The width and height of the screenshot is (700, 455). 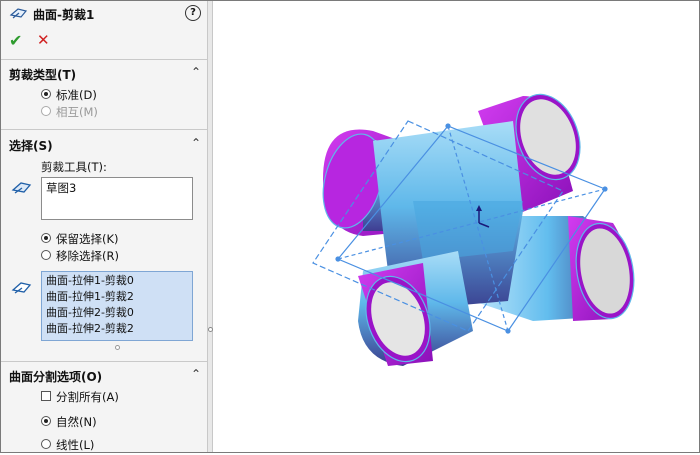 What do you see at coordinates (76, 95) in the screenshot?
I see `radio-label: 标准(D)` at bounding box center [76, 95].